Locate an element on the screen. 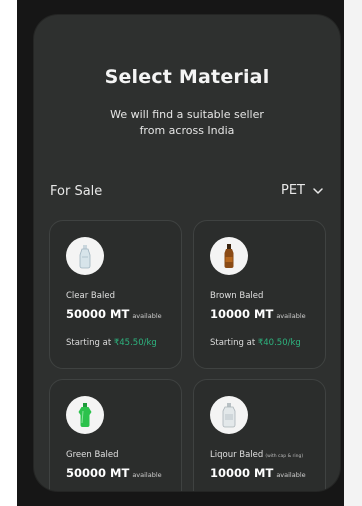  price-value: ₹45.50/kg is located at coordinates (135, 343).